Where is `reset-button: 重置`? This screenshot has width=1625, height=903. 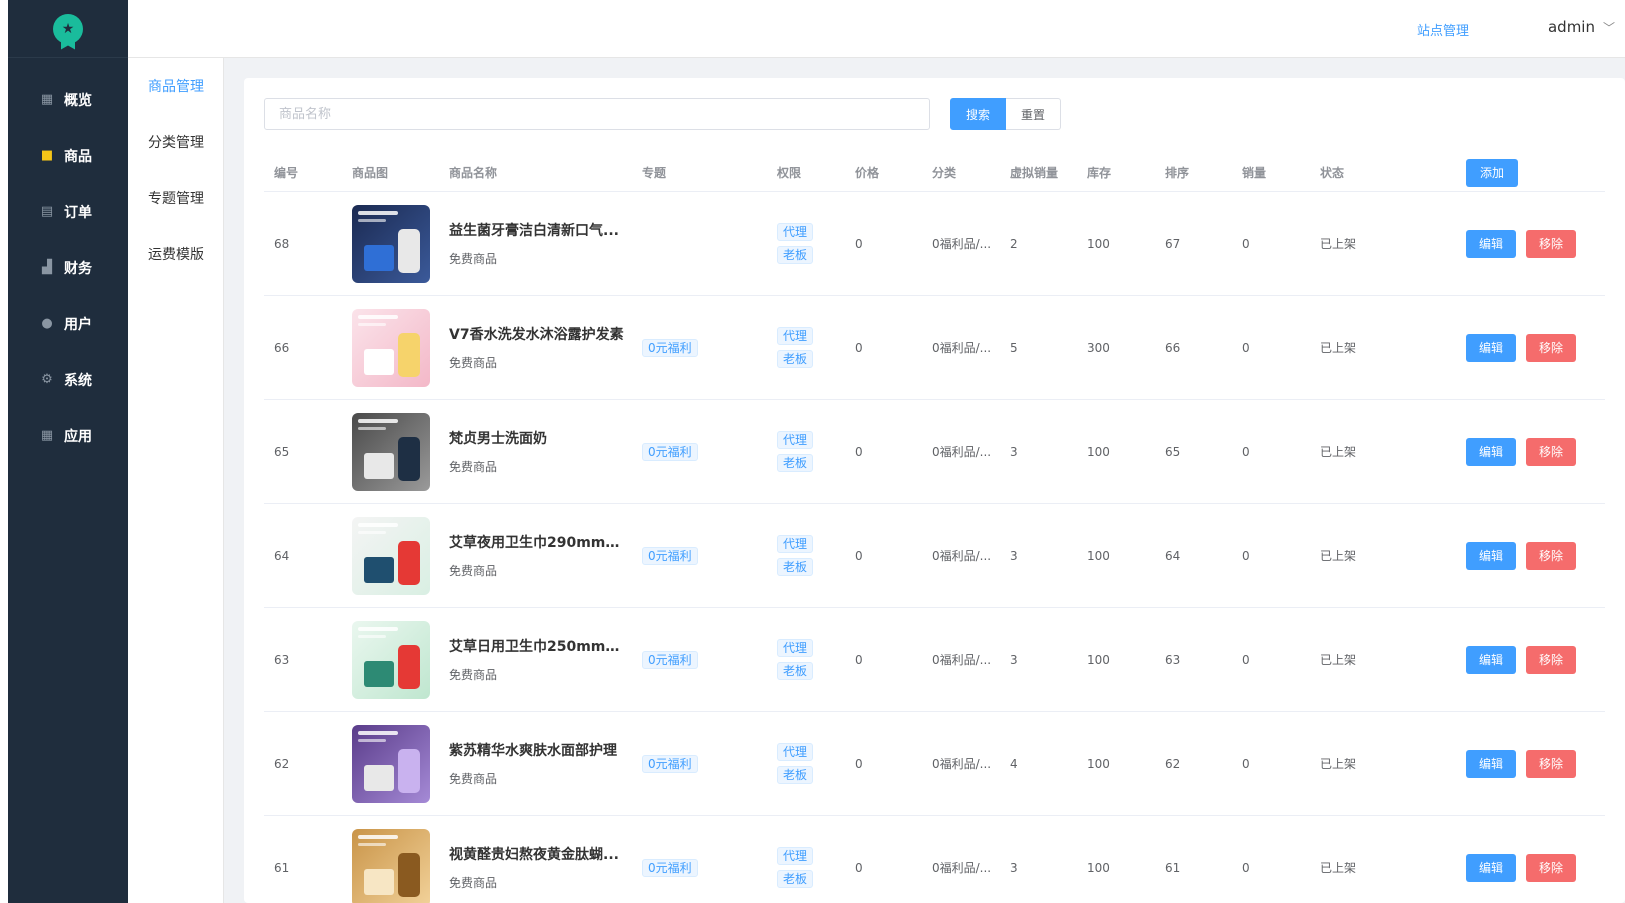
reset-button: 重置 is located at coordinates (1034, 114).